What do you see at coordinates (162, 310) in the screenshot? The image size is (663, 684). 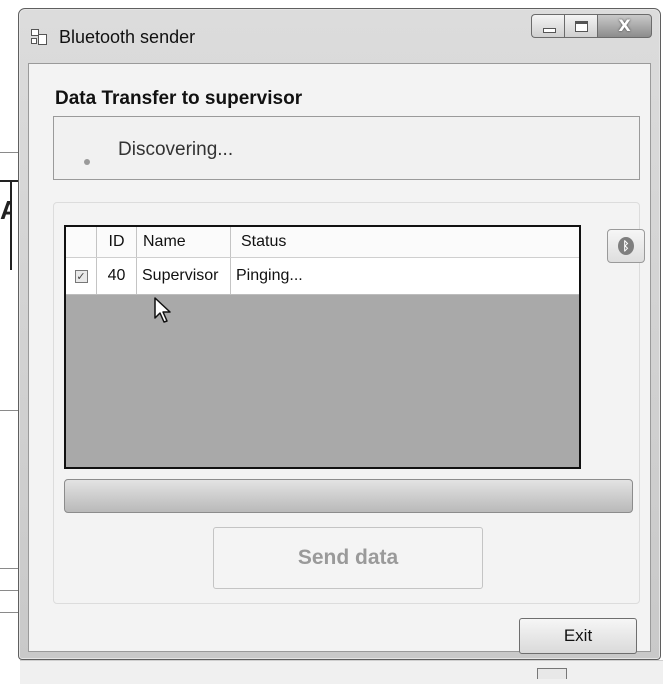 I see `mouse-cursor-icon` at bounding box center [162, 310].